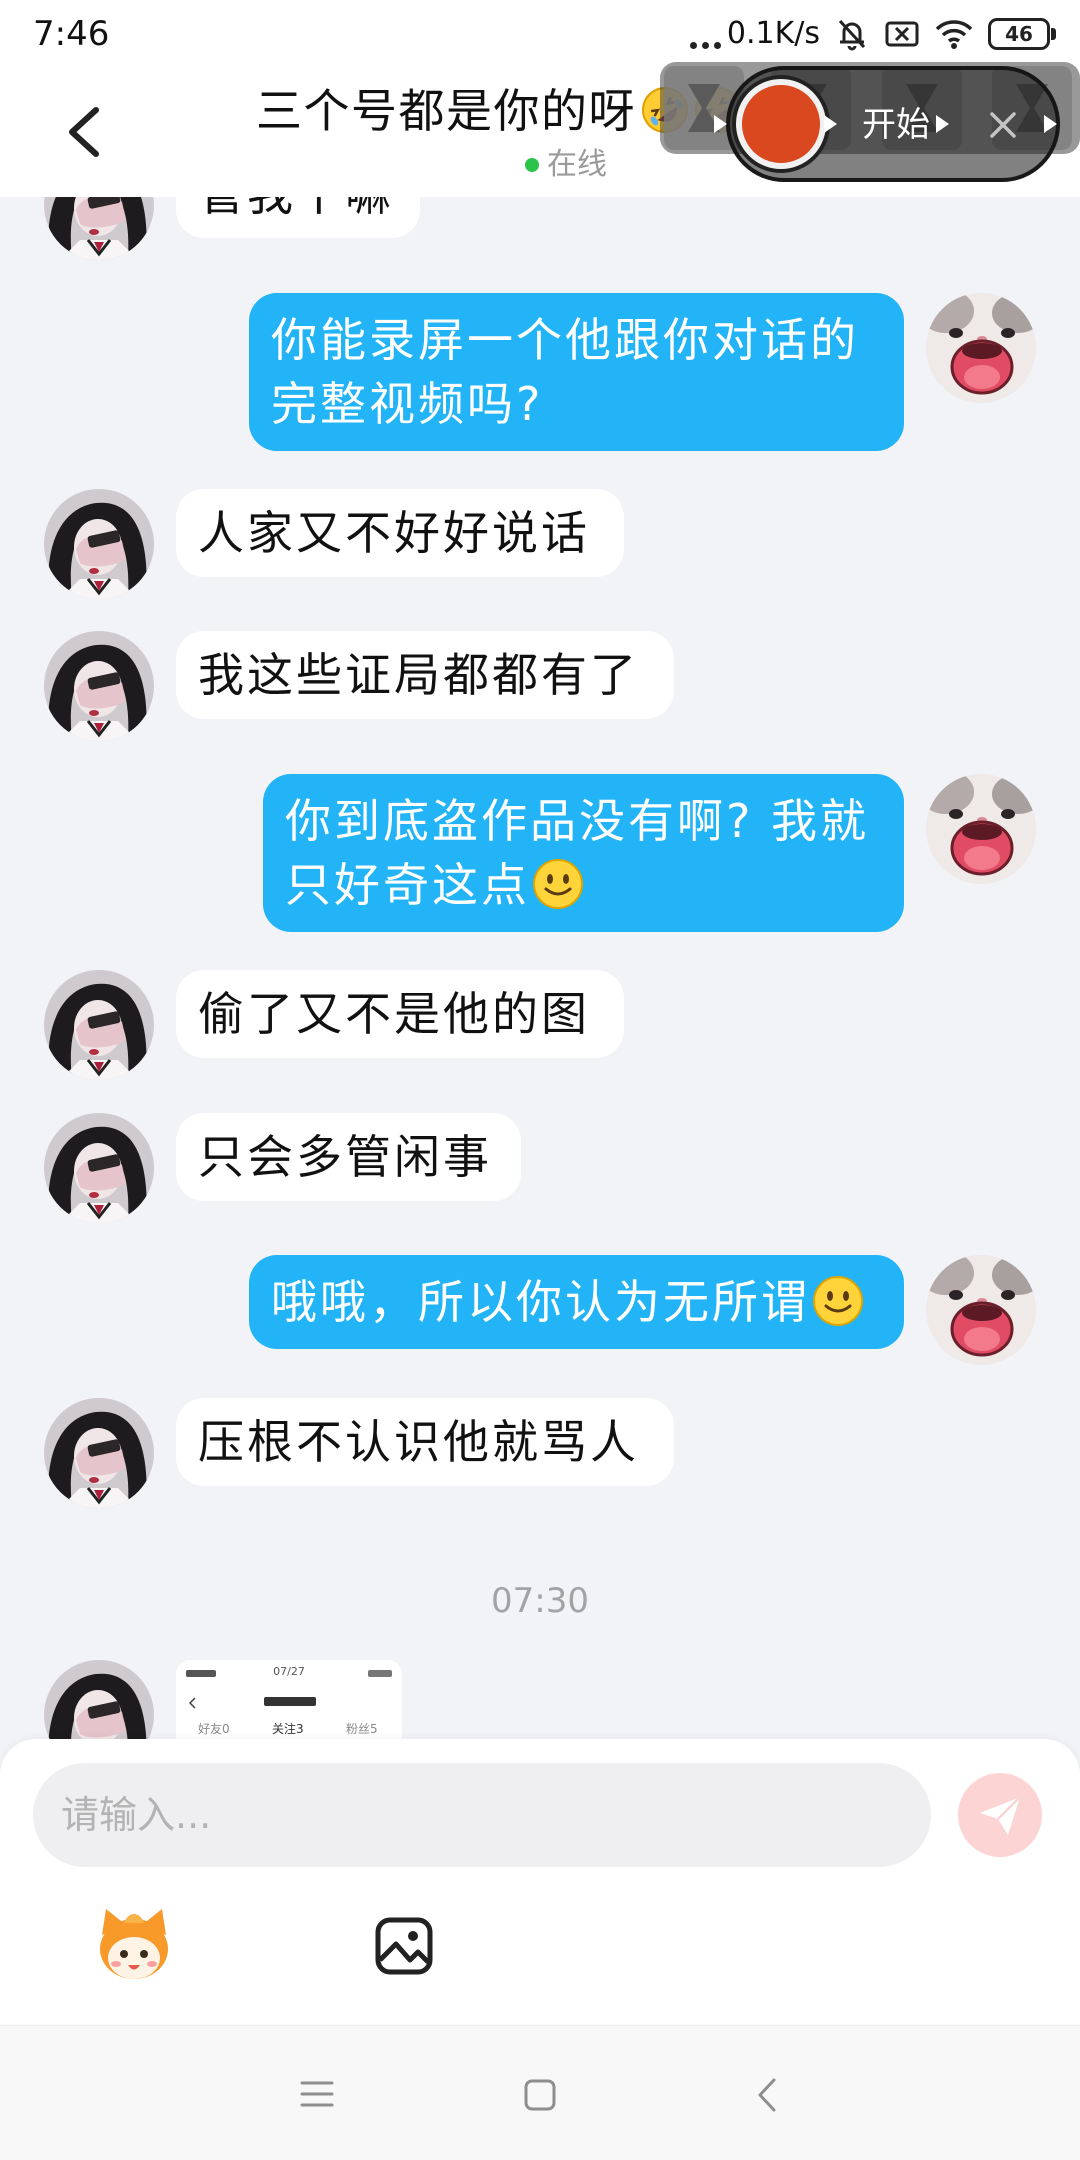  Describe the element at coordinates (394, 1014) in the screenshot. I see `message-text: 偷了又不是他的图` at that location.